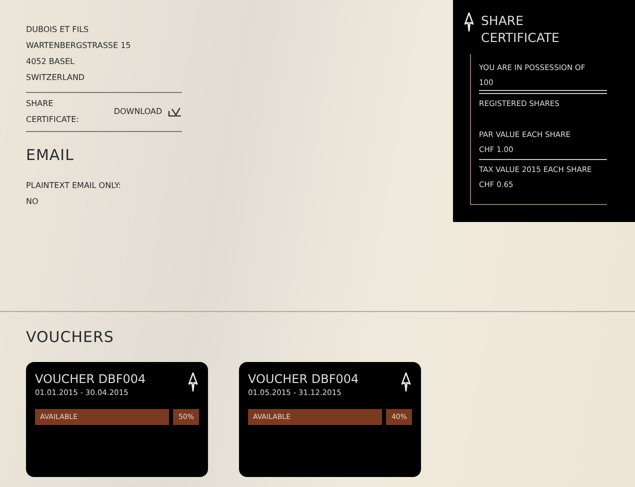 This screenshot has height=487, width=635. I want to click on address-line: SWITZERLAND, so click(56, 78).